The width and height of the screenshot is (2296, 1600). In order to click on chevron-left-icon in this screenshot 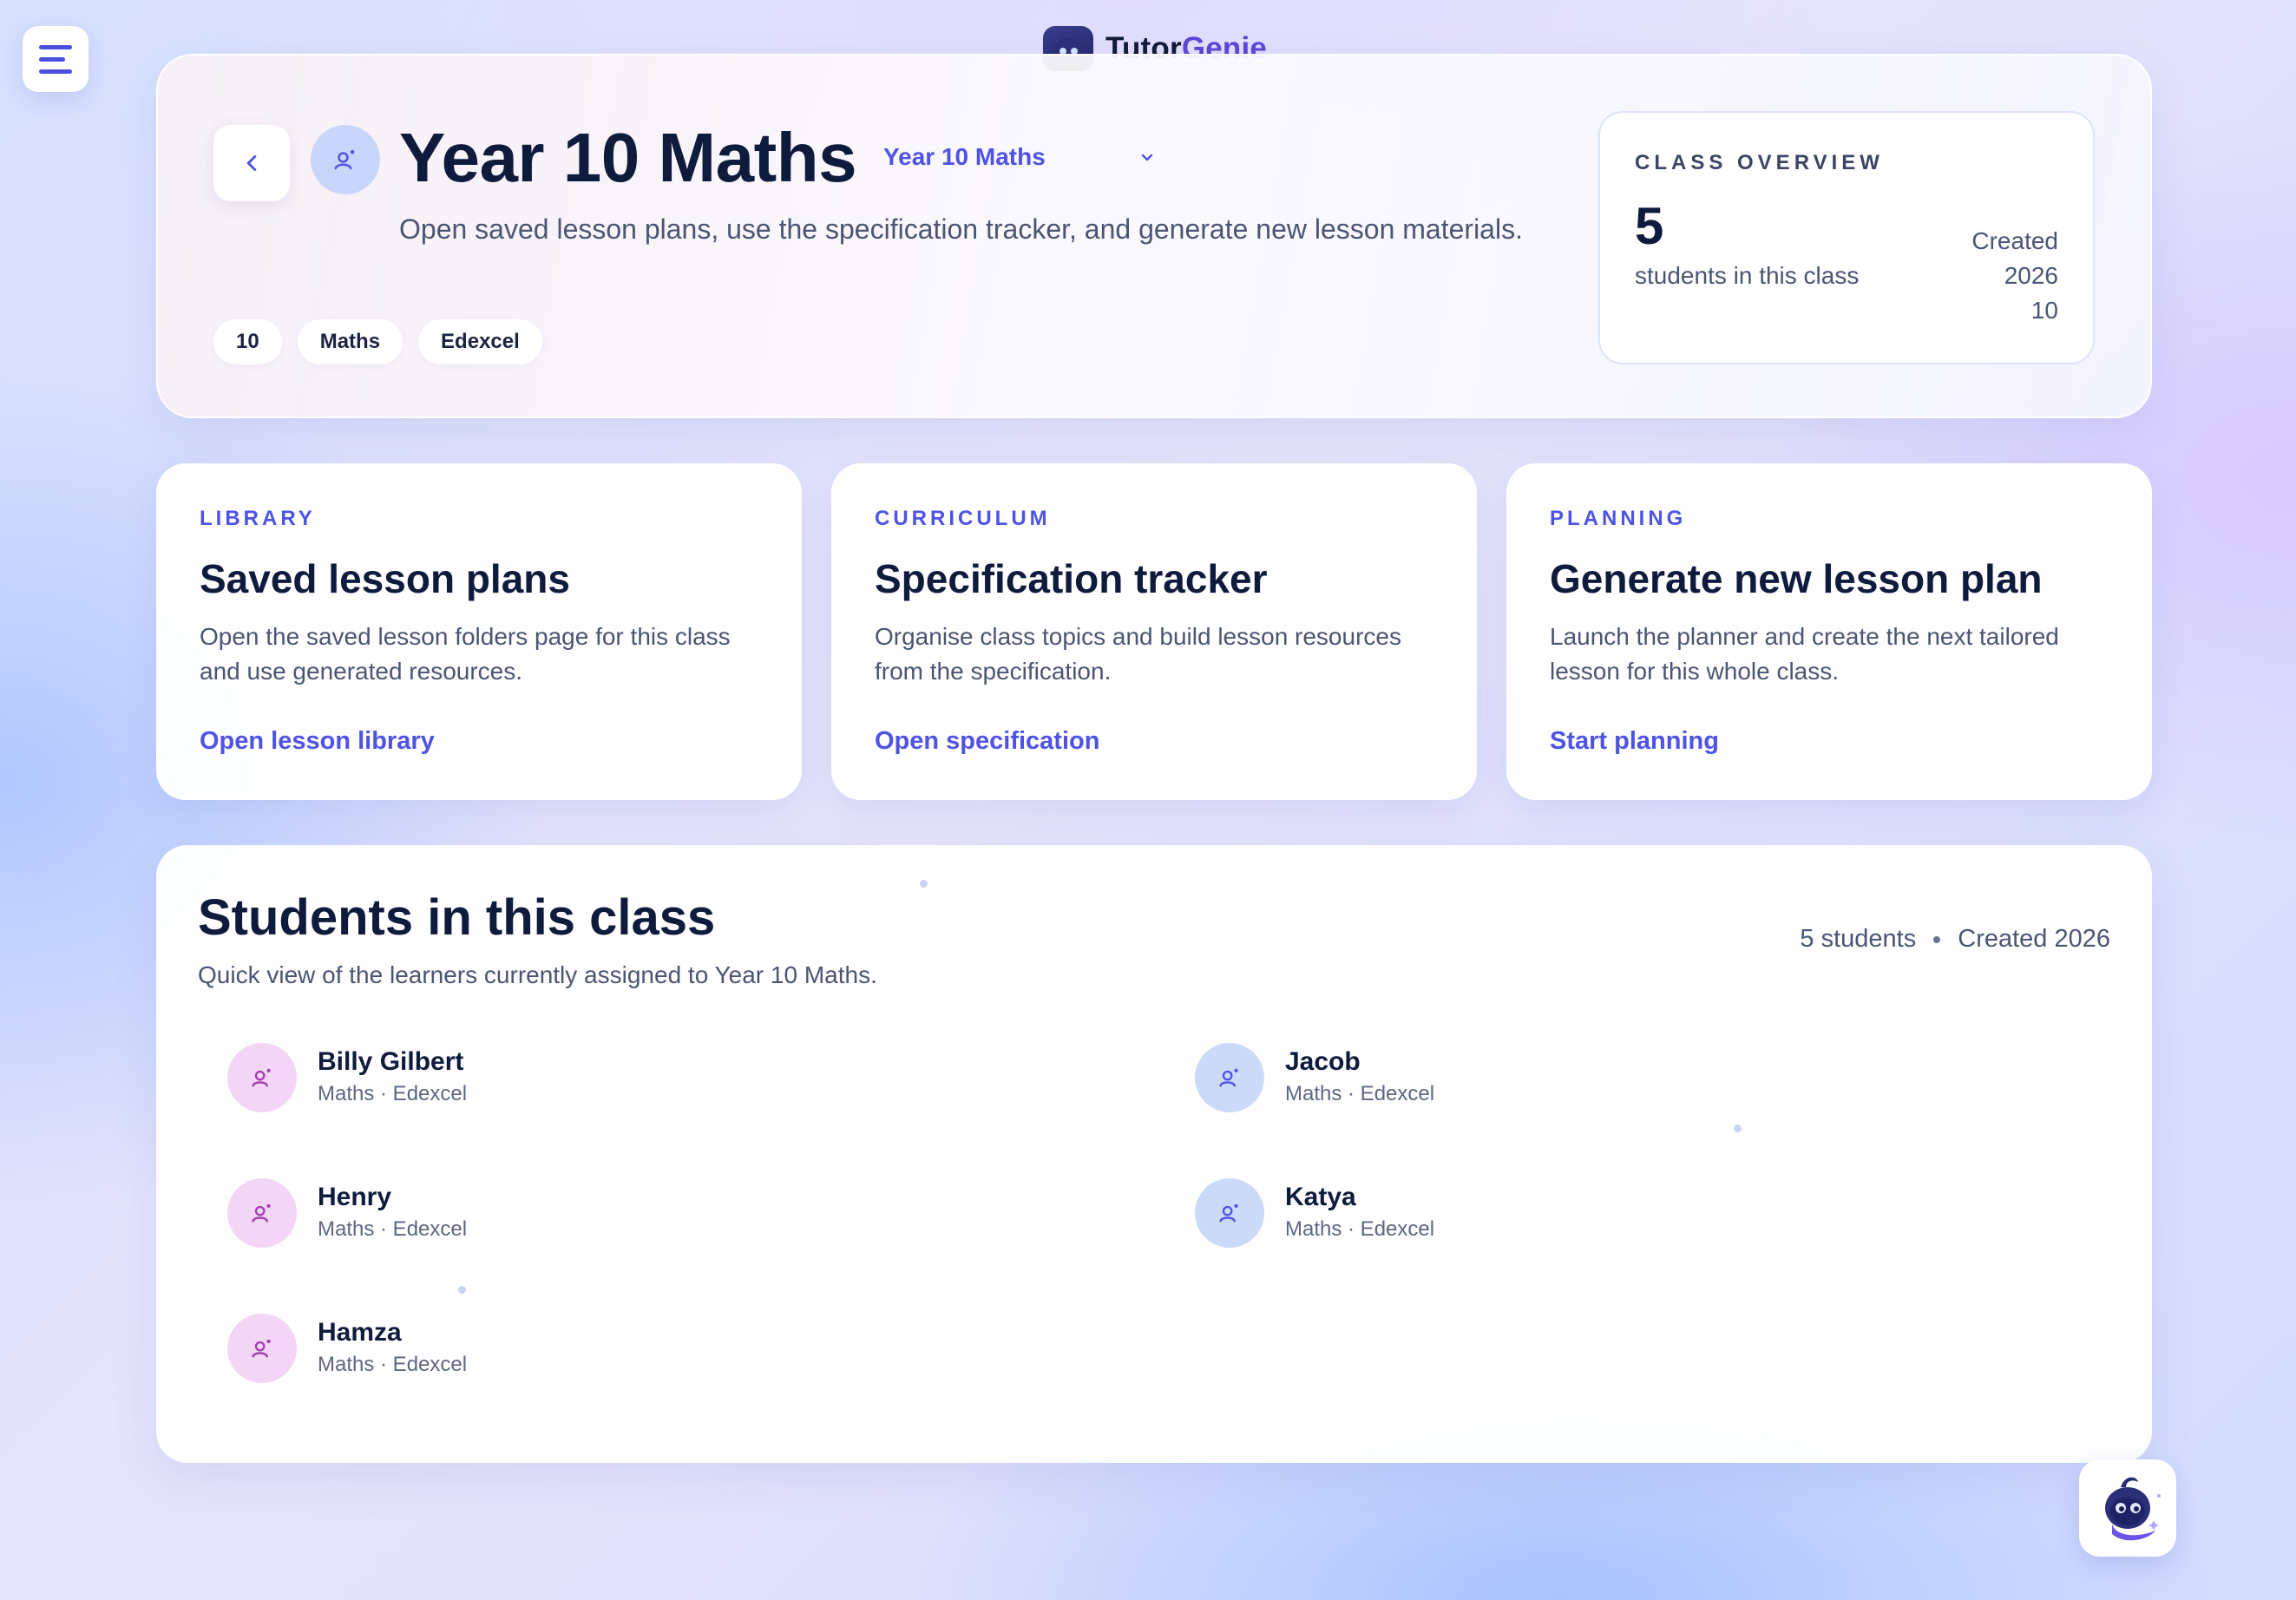, I will do `click(251, 163)`.